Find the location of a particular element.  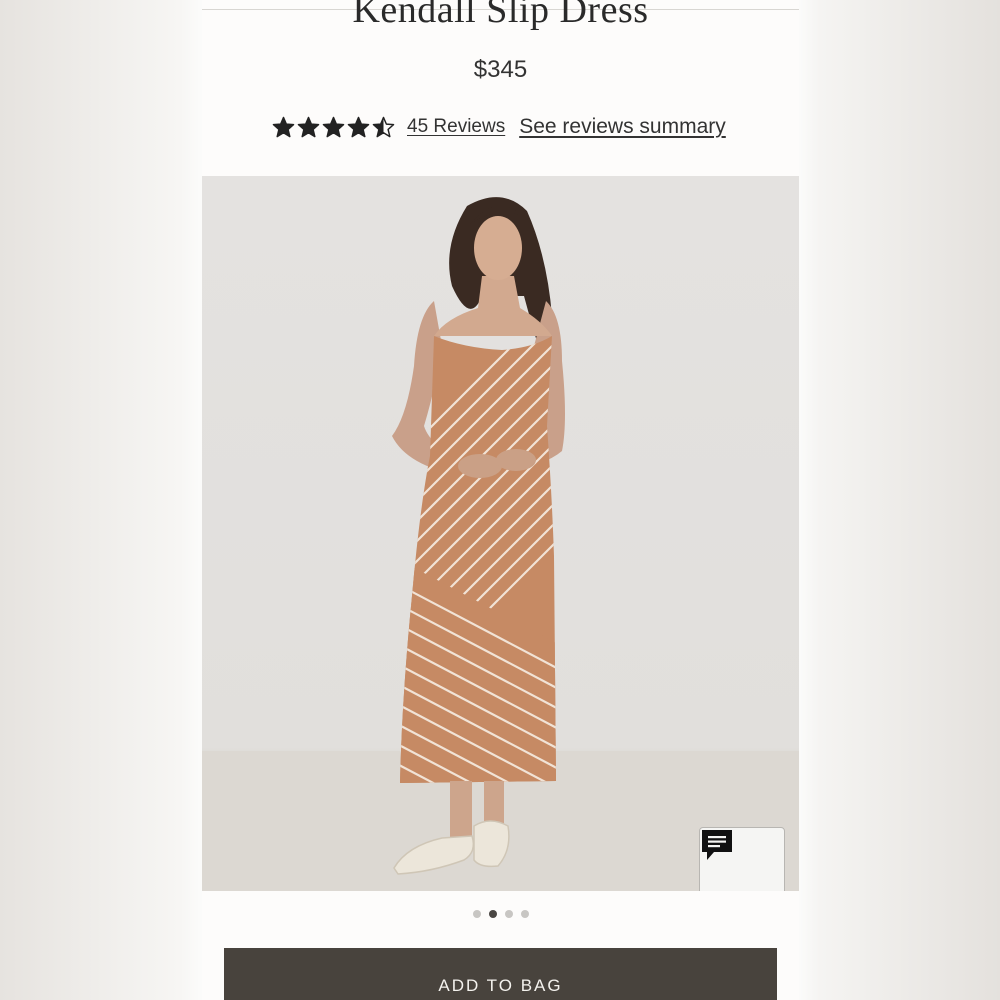

rating-row: 45 Reviews See reviews summary is located at coordinates (499, 127).